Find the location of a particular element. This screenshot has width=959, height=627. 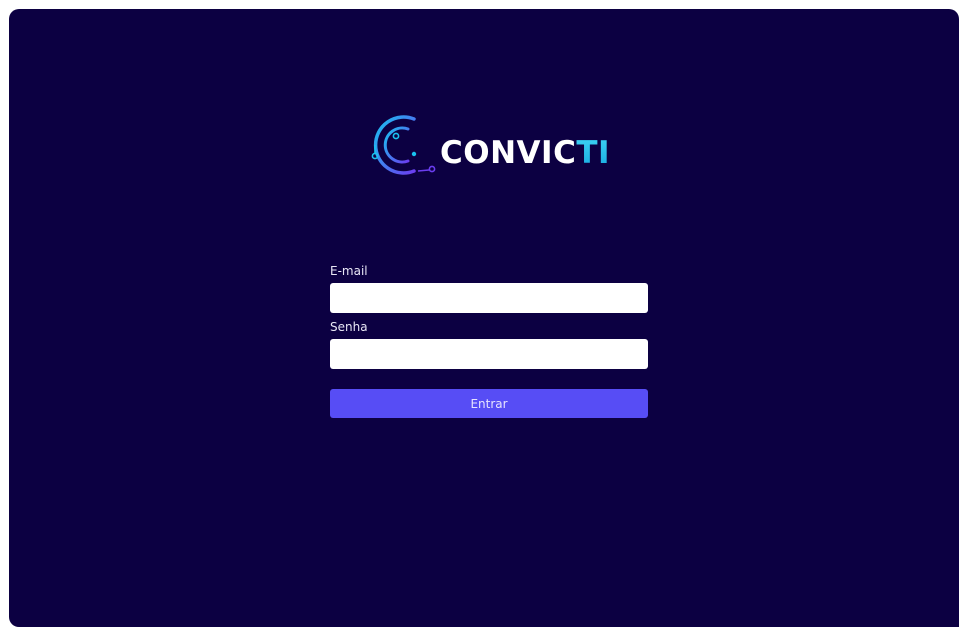

password-input is located at coordinates (489, 354).